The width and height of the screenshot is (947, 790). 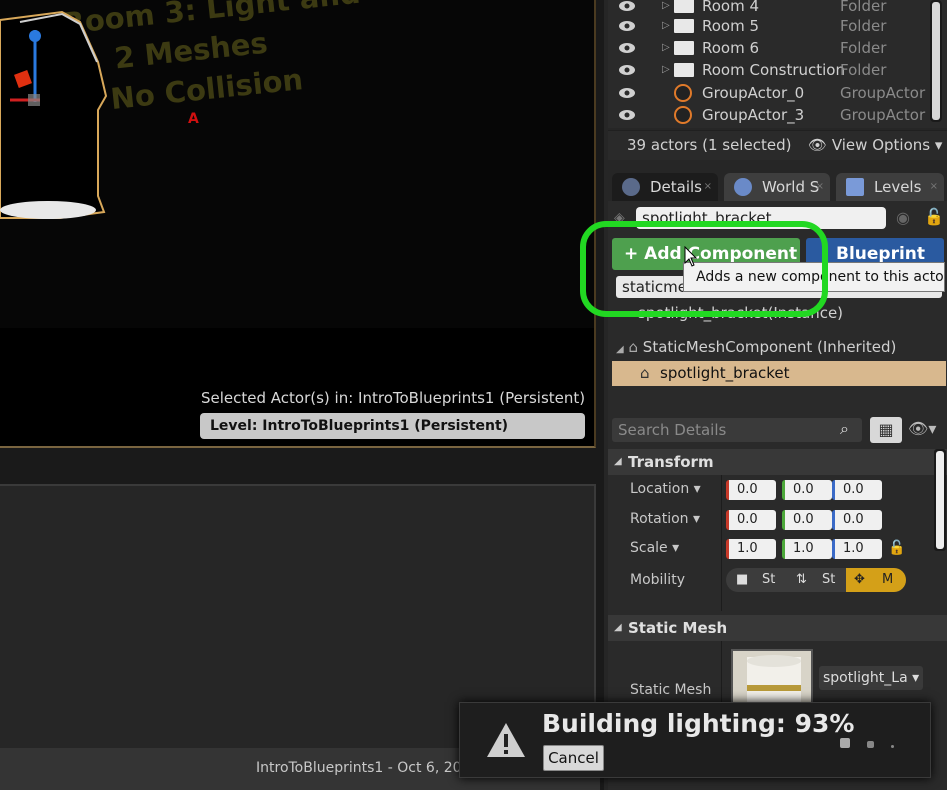 I want to click on selected-component-row: ⌂ spotlight_bracket, so click(x=779, y=373).